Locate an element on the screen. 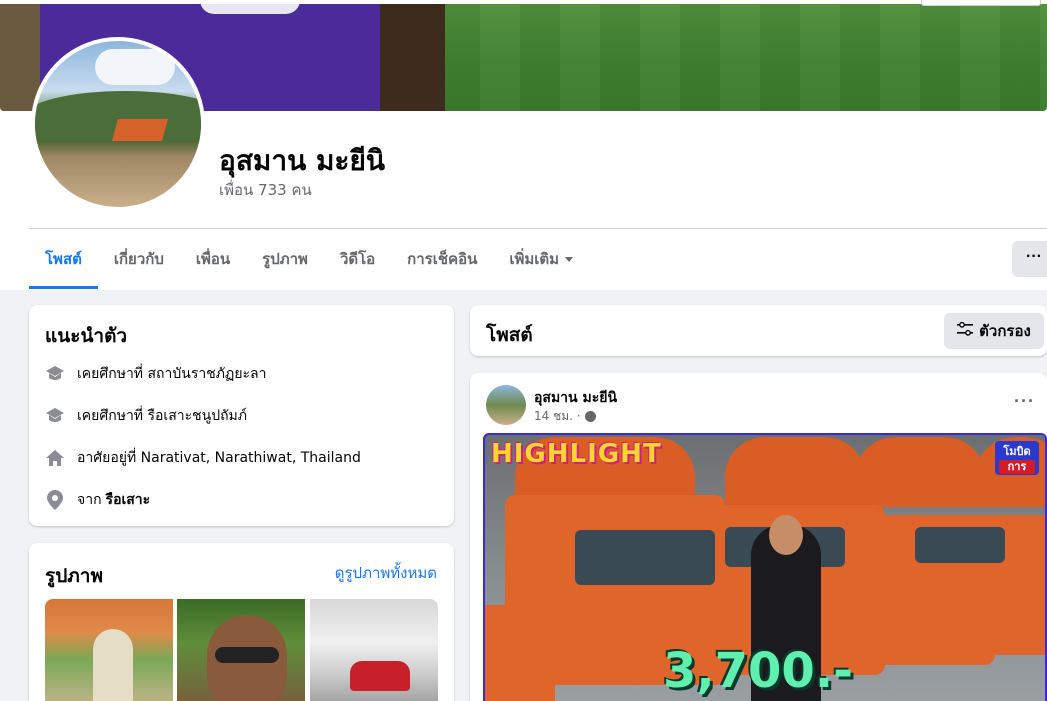 This screenshot has height=701, width=1047. photos-card: รูปภาพ ดูรูปภาพทั้งหมด is located at coordinates (241, 622).